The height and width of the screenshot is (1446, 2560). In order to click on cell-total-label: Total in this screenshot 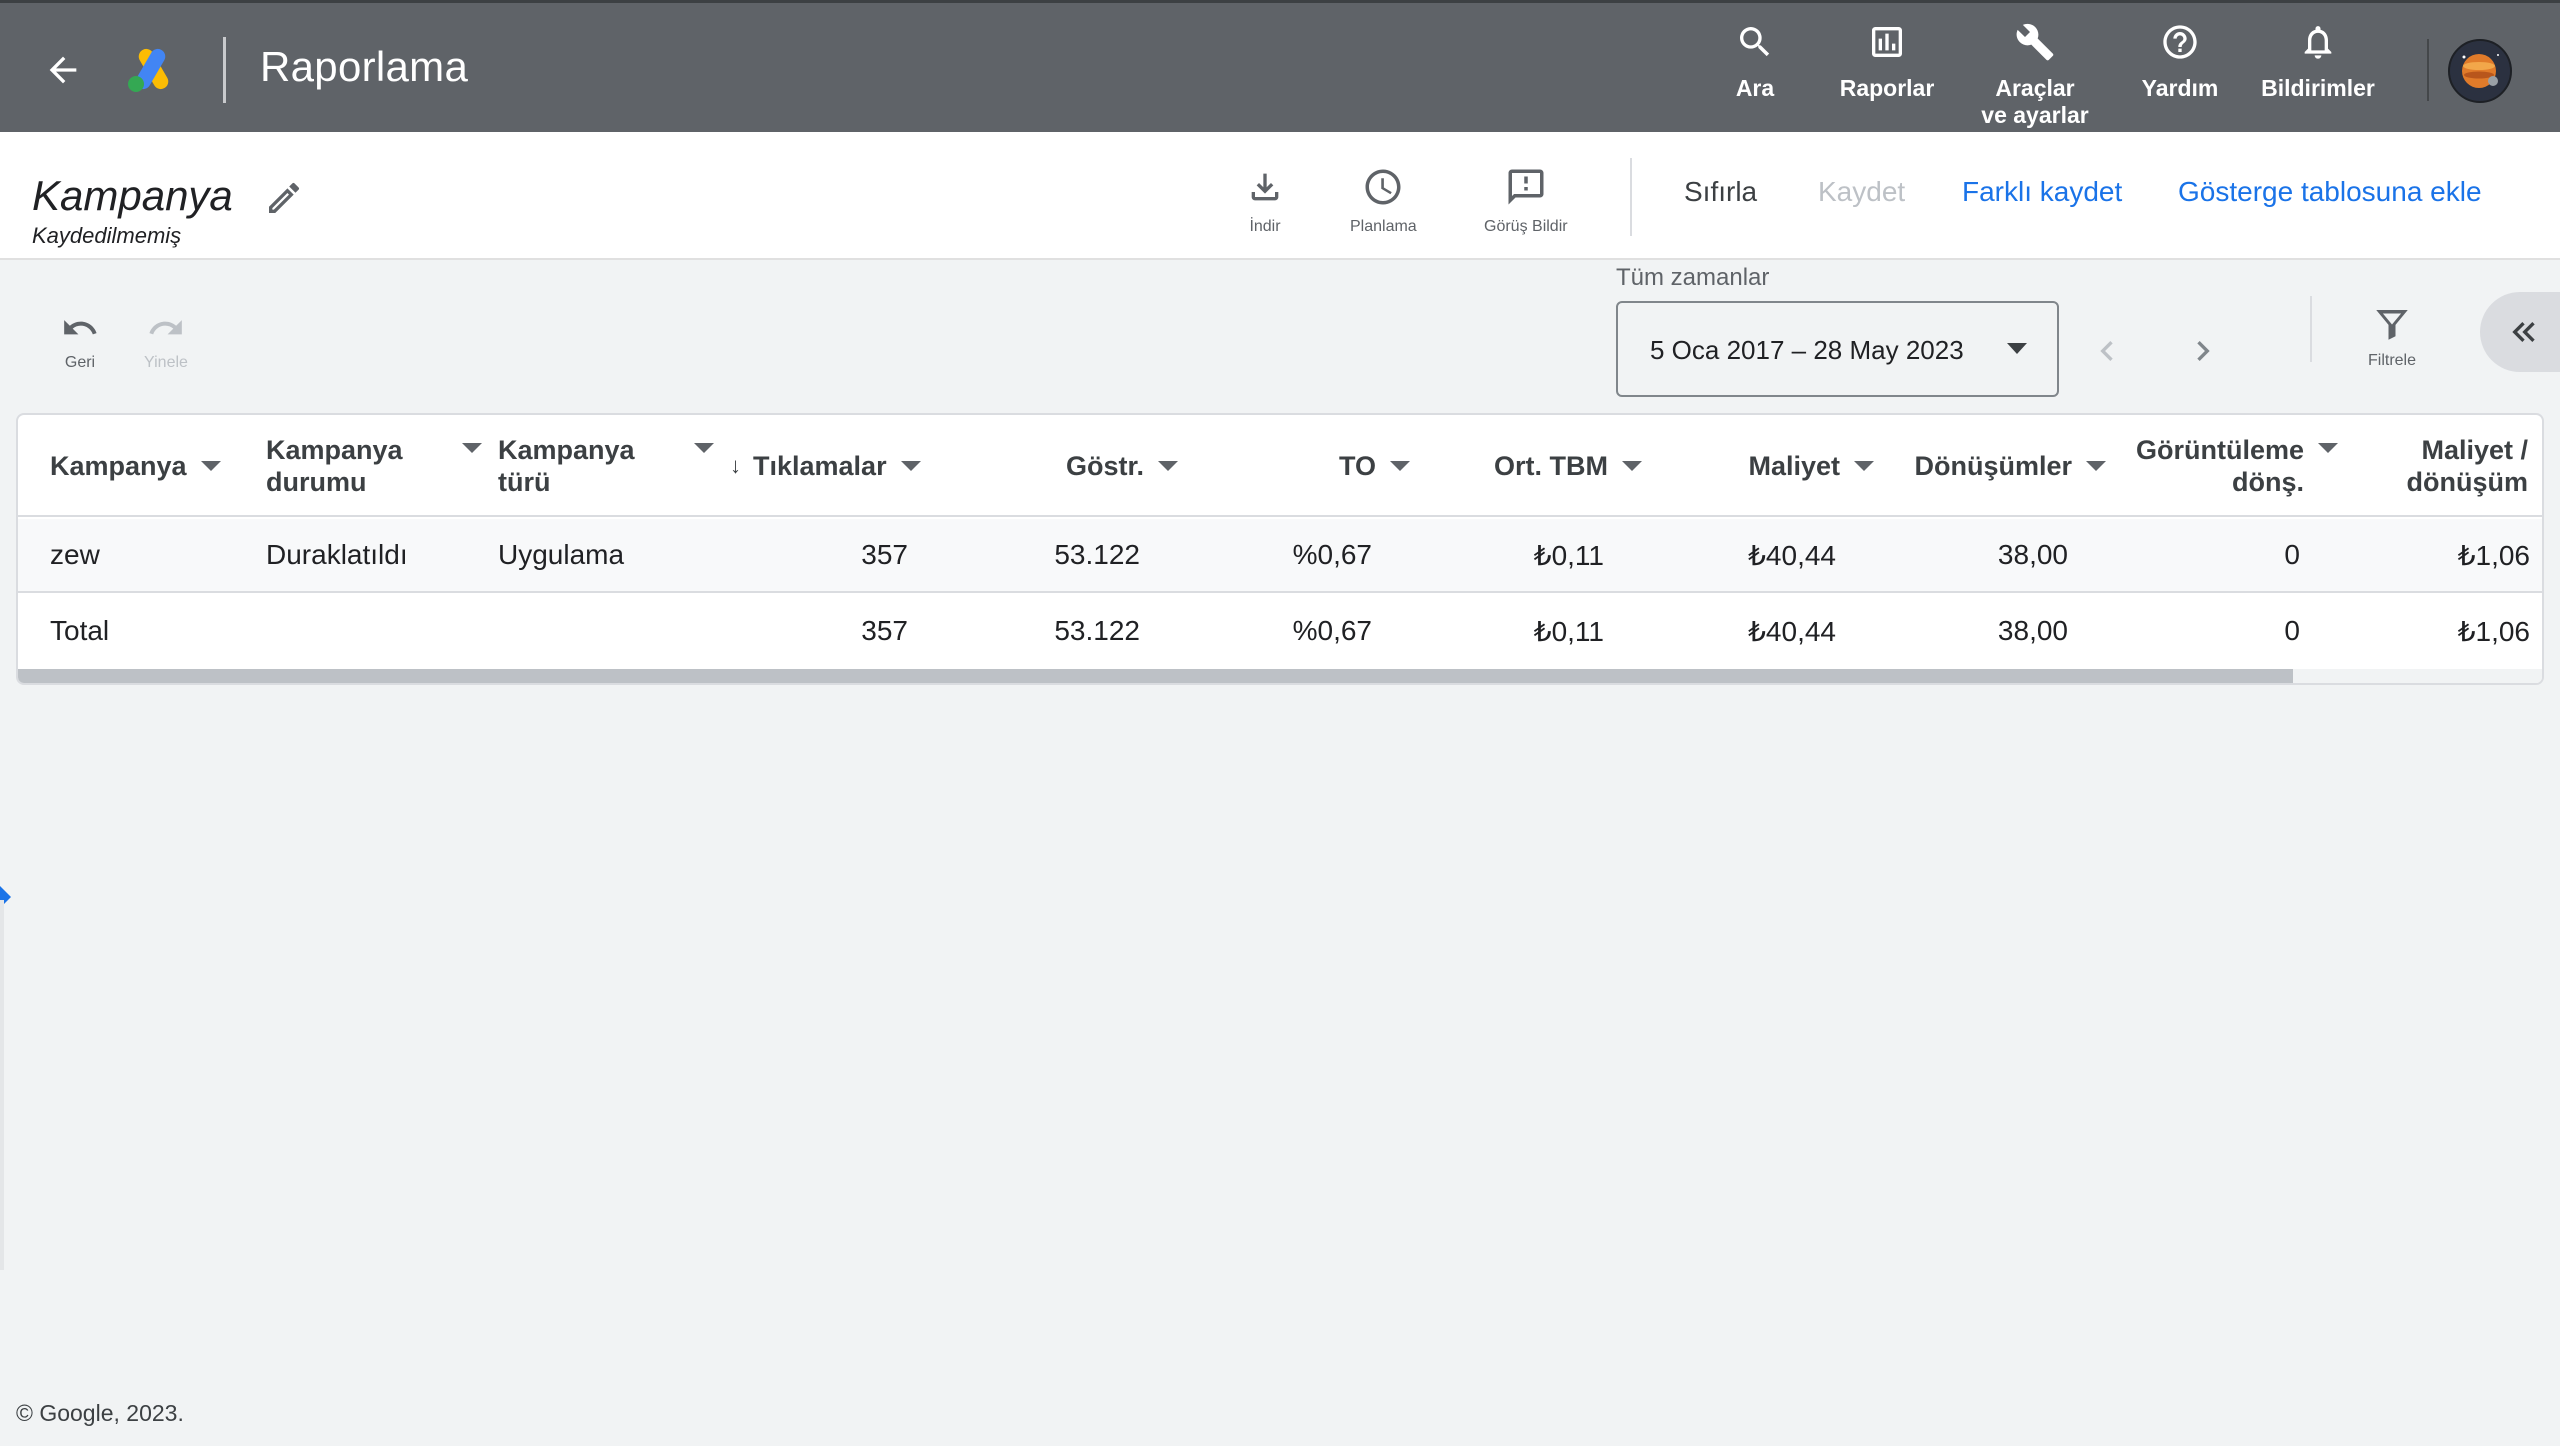, I will do `click(80, 630)`.